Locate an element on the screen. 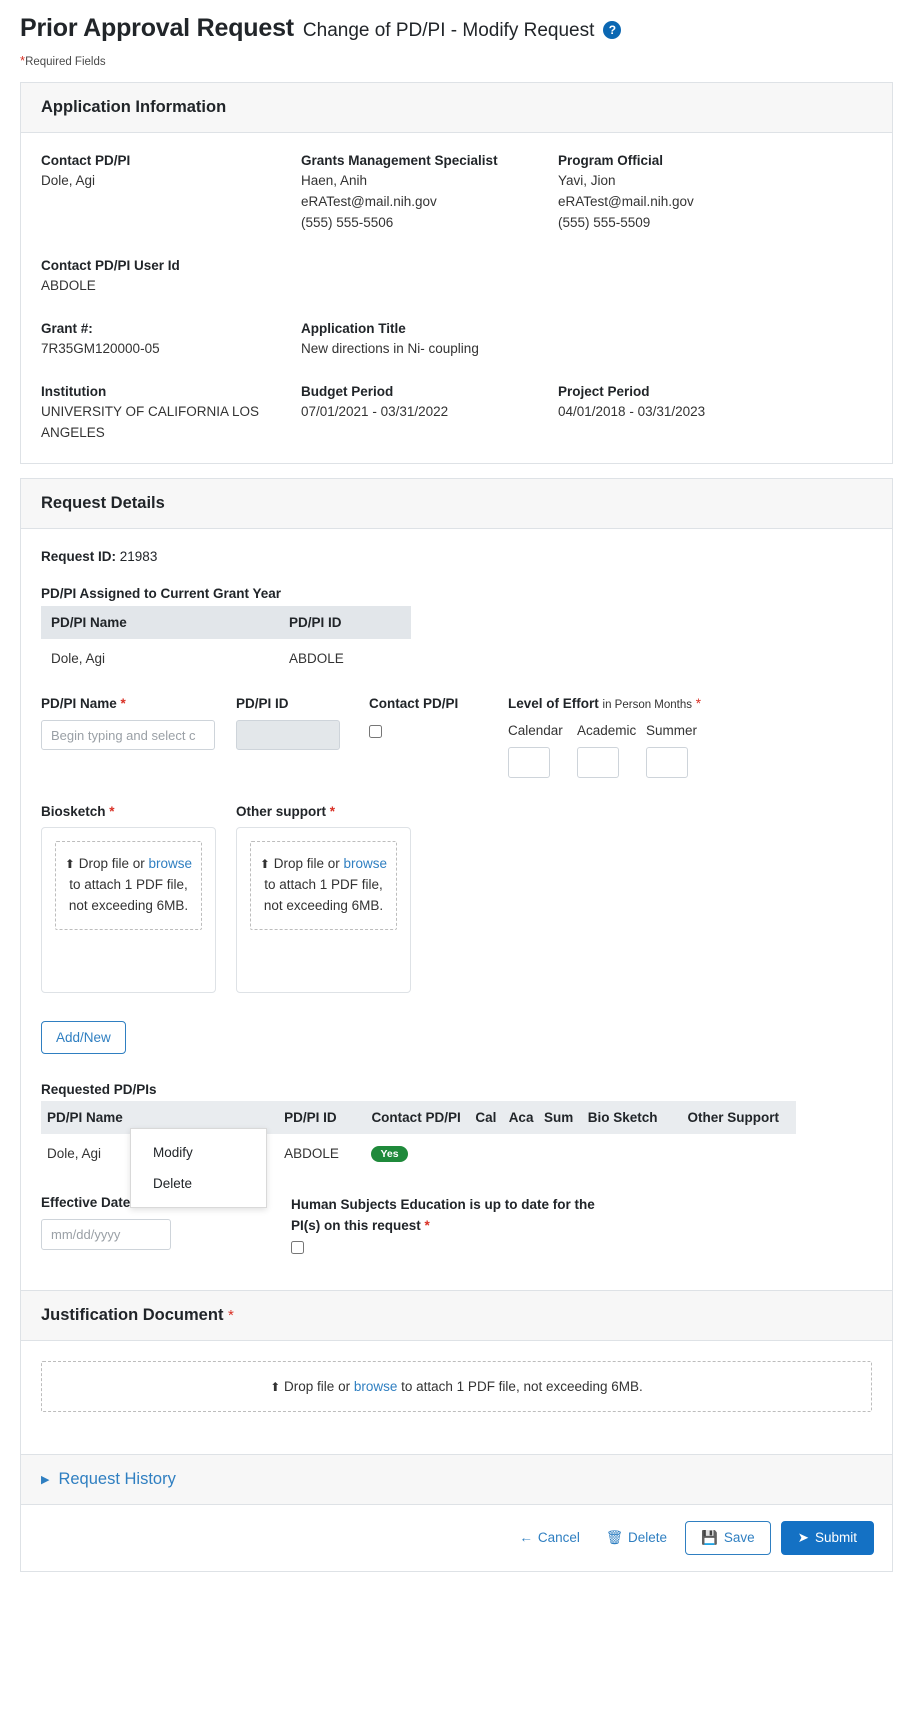  request-id-label: Request ID: is located at coordinates (79, 557).